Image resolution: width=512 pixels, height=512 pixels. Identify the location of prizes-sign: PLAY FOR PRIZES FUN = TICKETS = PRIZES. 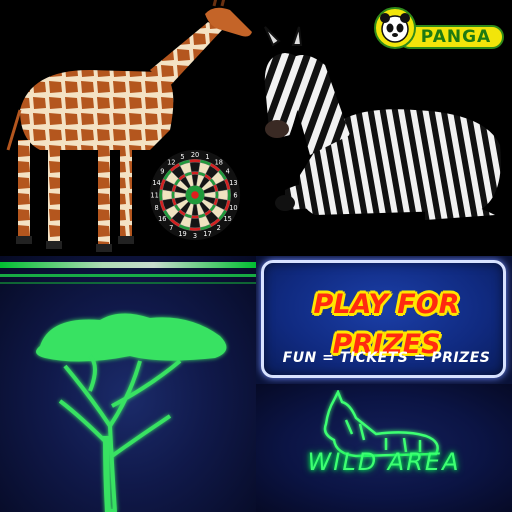
(383, 319).